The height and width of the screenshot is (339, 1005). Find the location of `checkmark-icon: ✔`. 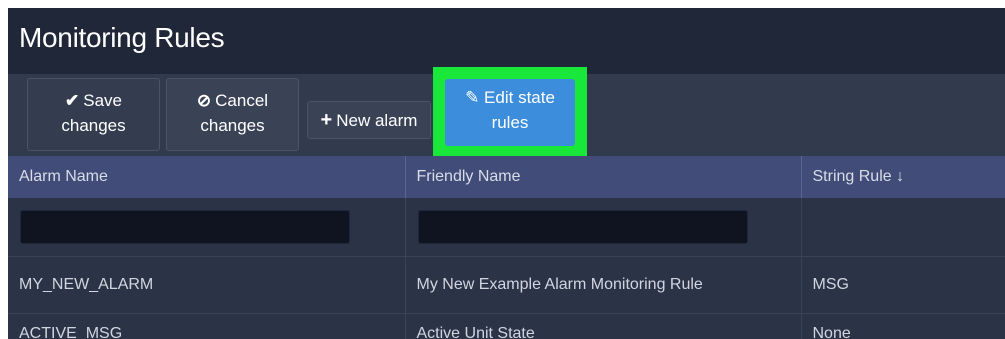

checkmark-icon: ✔ is located at coordinates (72, 100).